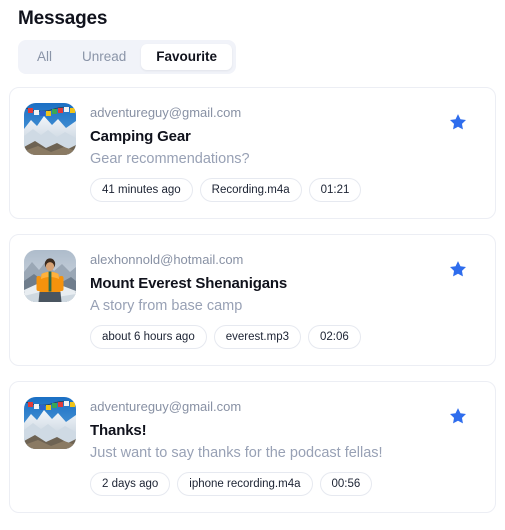  I want to click on message-subject: Mount Everest Shenanigans, so click(189, 283).